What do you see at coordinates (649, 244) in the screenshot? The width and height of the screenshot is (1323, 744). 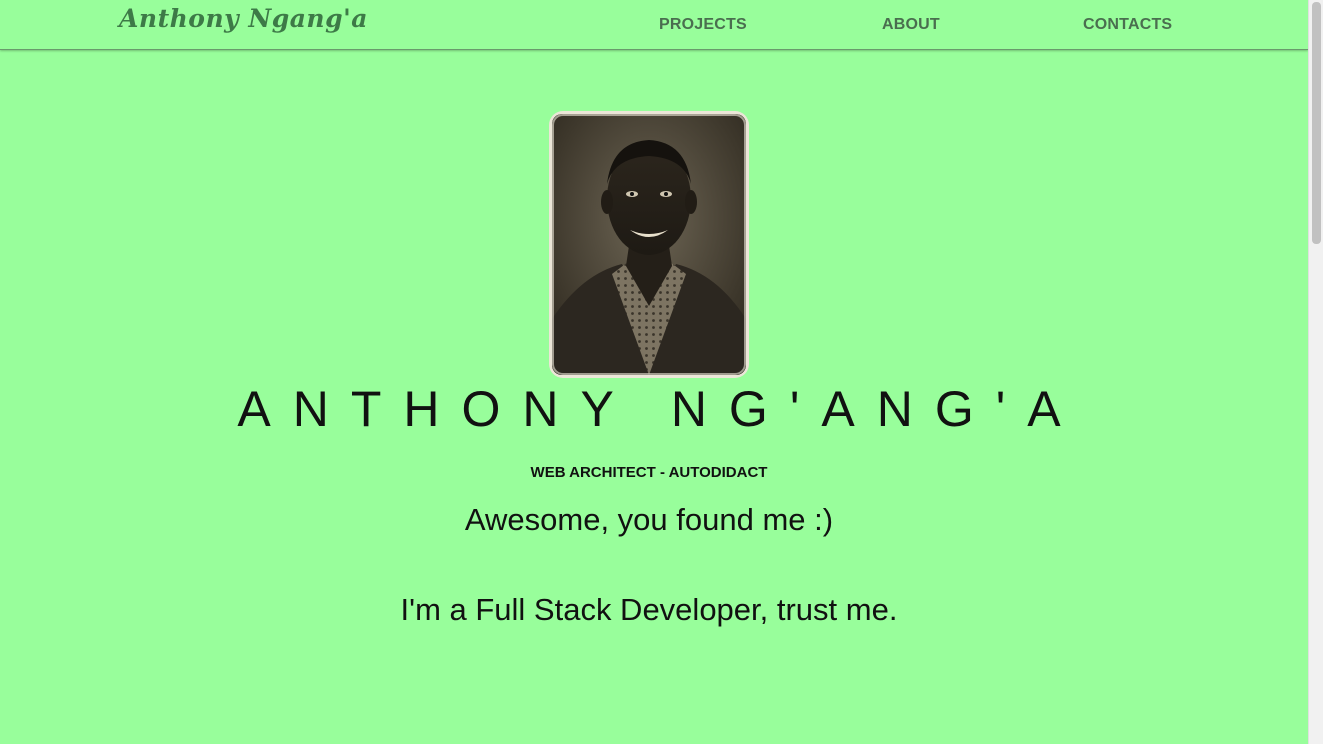 I see `profile-photo` at bounding box center [649, 244].